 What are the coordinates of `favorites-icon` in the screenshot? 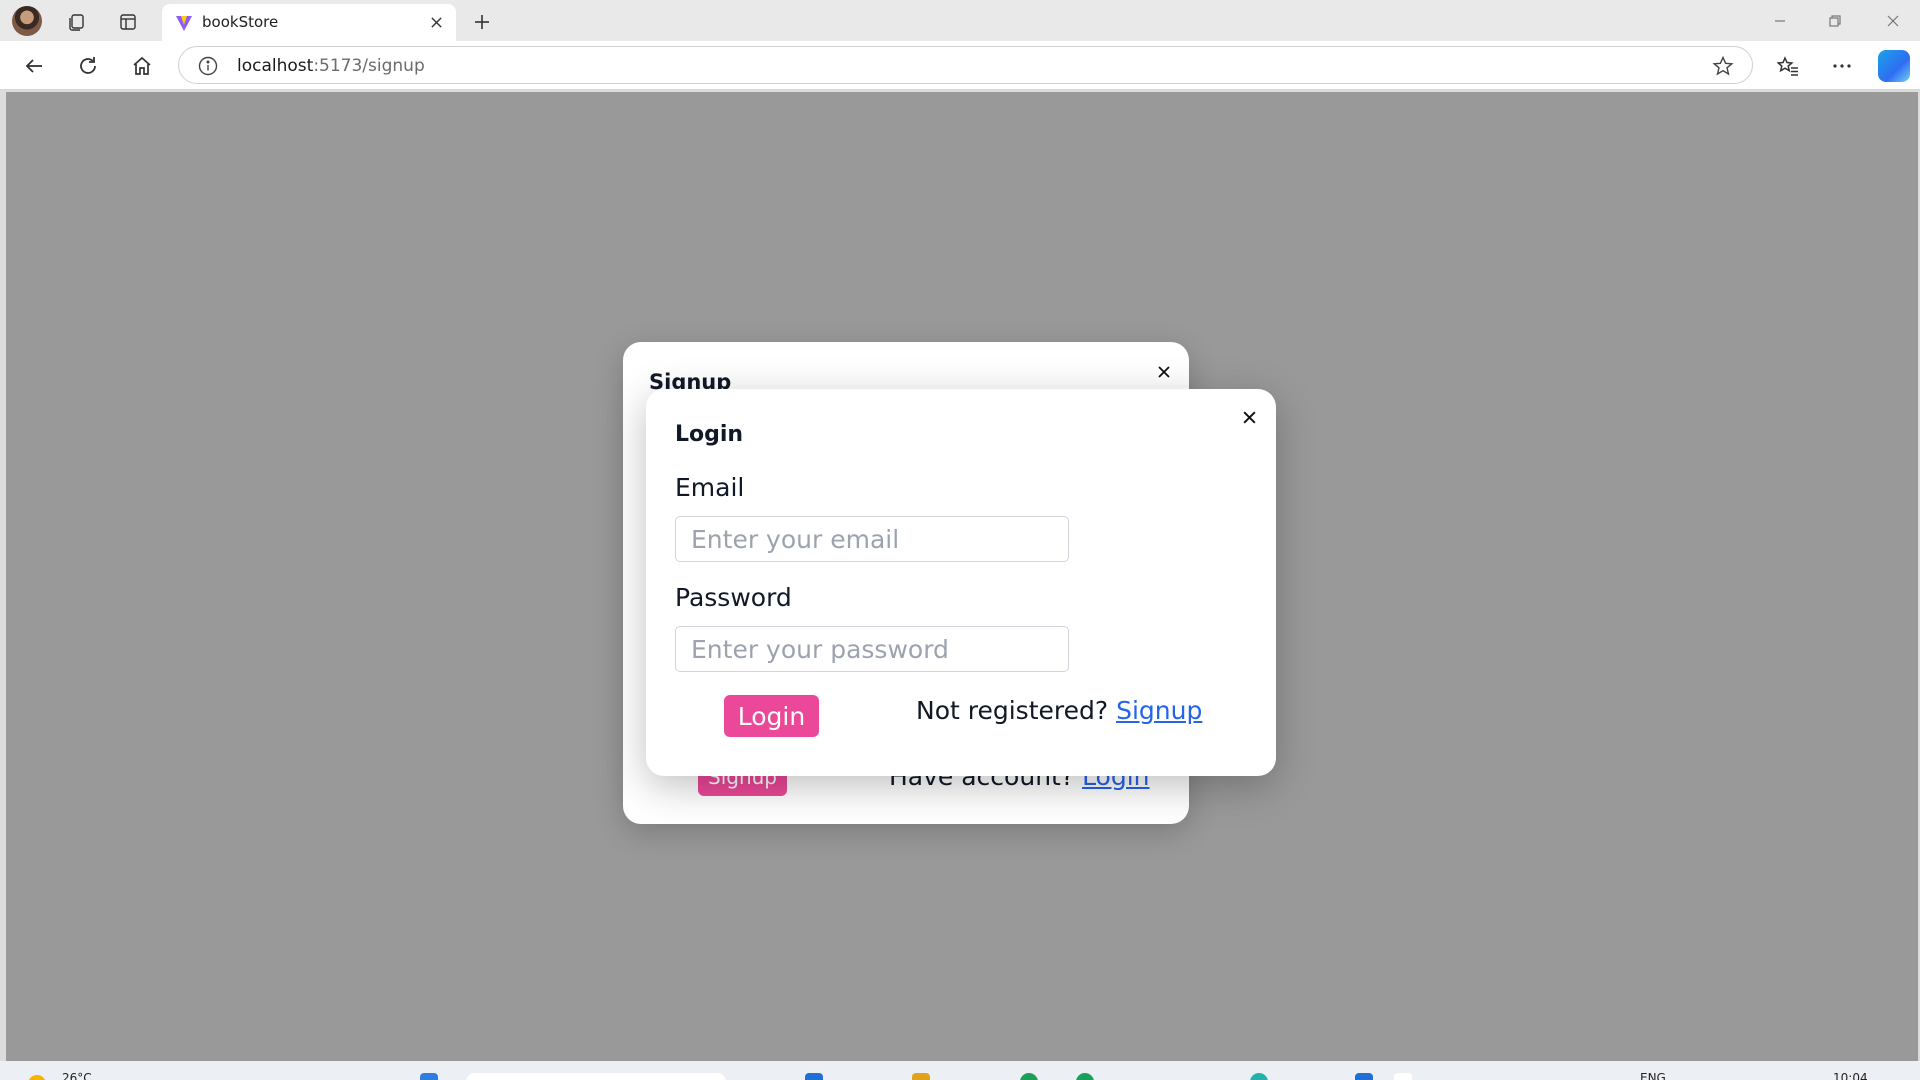 It's located at (1788, 66).